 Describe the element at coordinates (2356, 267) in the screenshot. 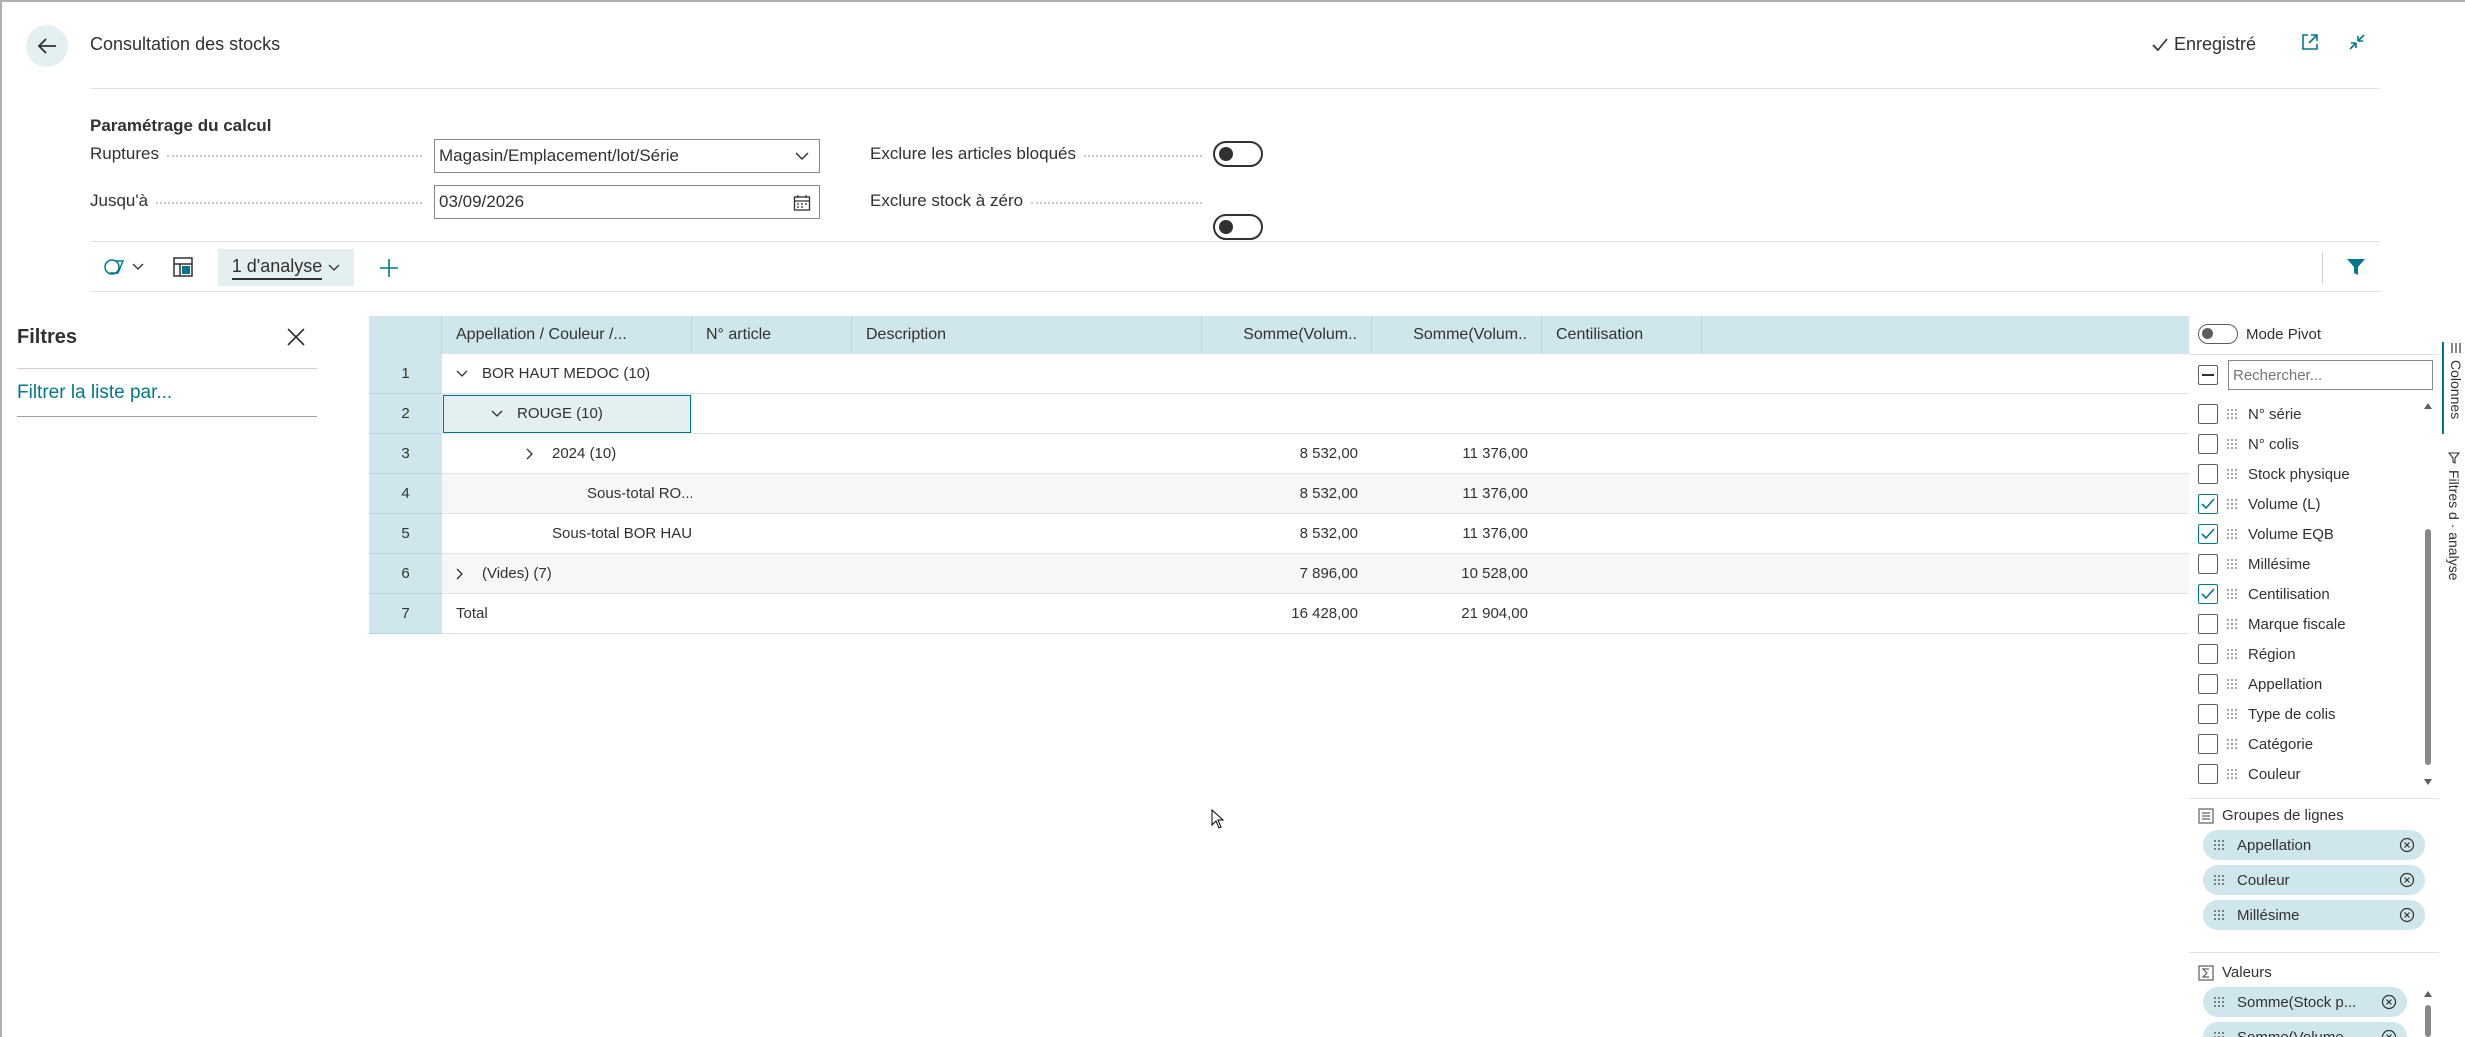

I see `filter-icon` at that location.